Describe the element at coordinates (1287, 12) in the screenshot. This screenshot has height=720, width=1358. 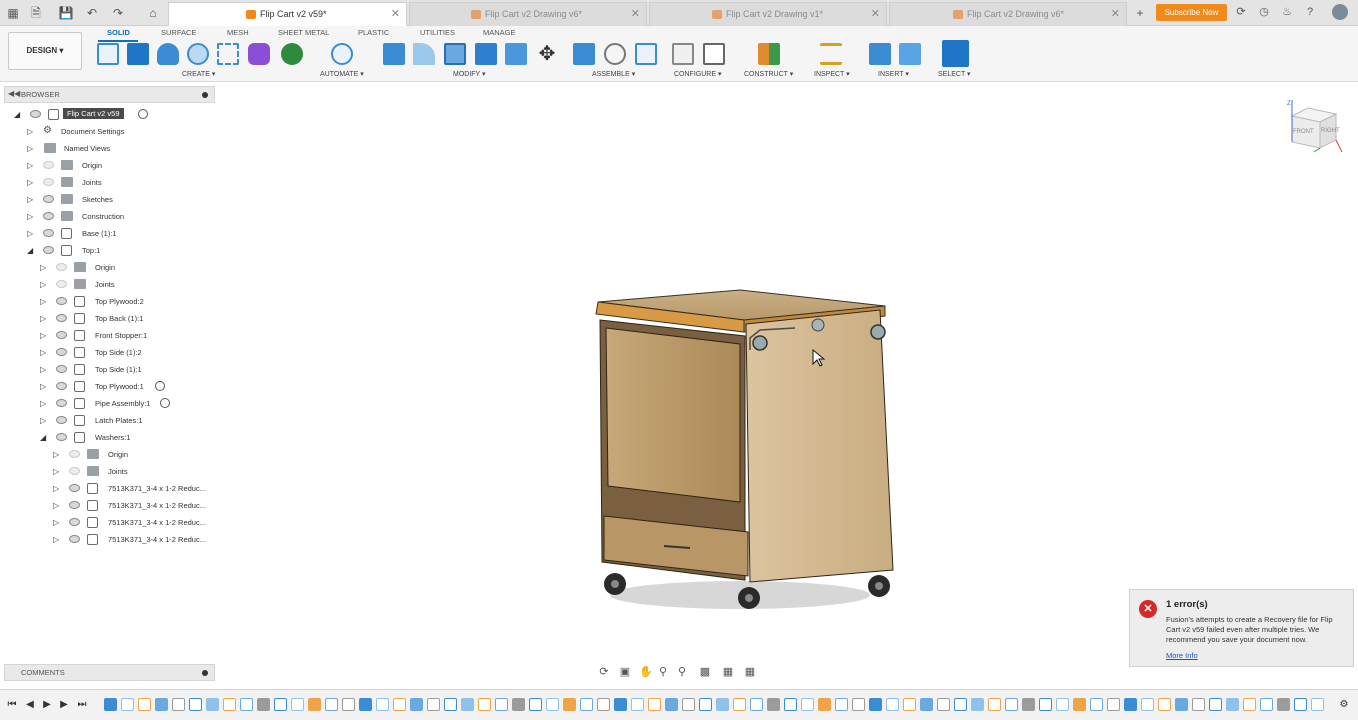
I see `bell-icon: ♨` at that location.